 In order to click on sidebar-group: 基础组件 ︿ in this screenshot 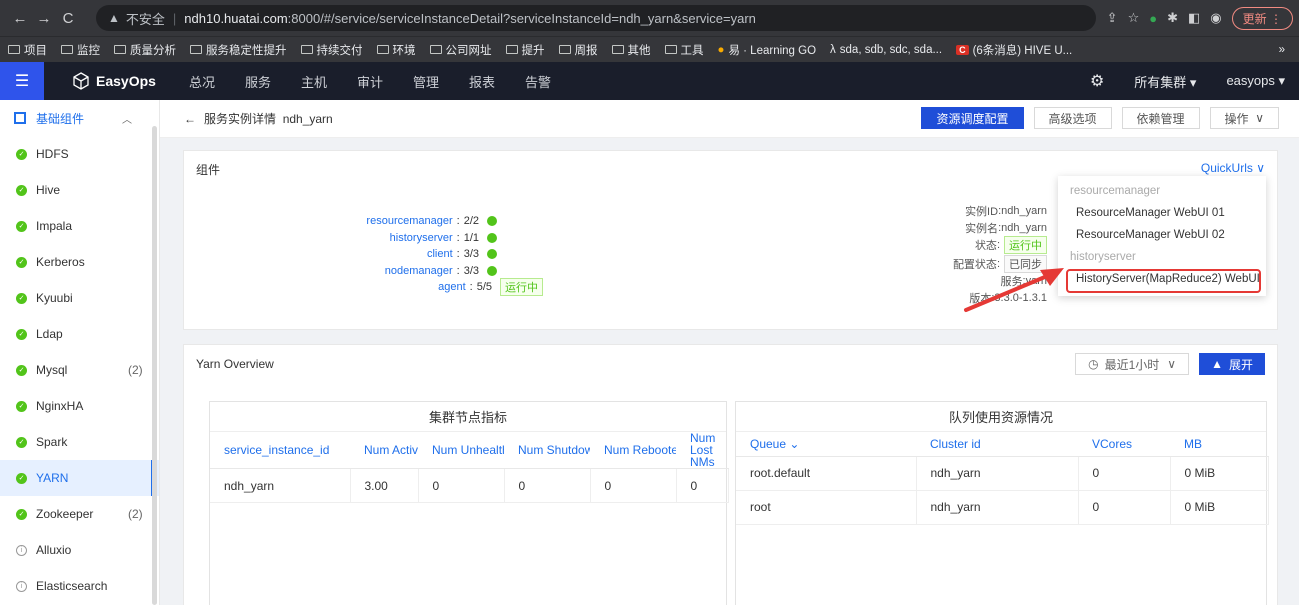, I will do `click(79, 118)`.